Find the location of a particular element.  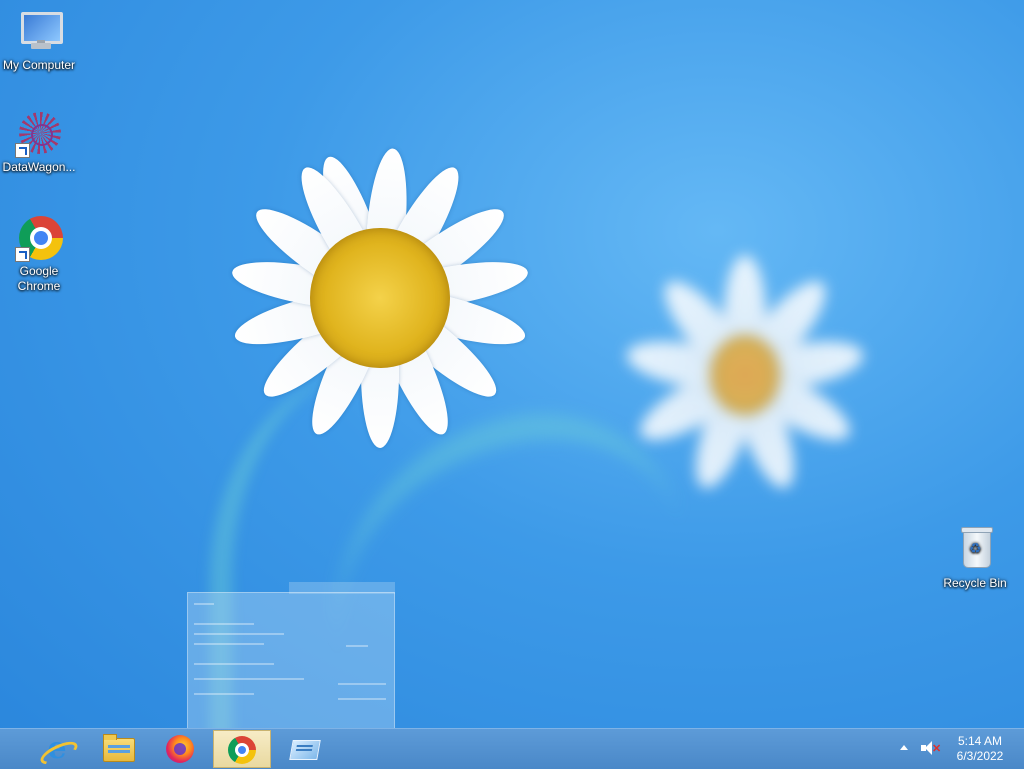

folder-icon is located at coordinates (119, 748).